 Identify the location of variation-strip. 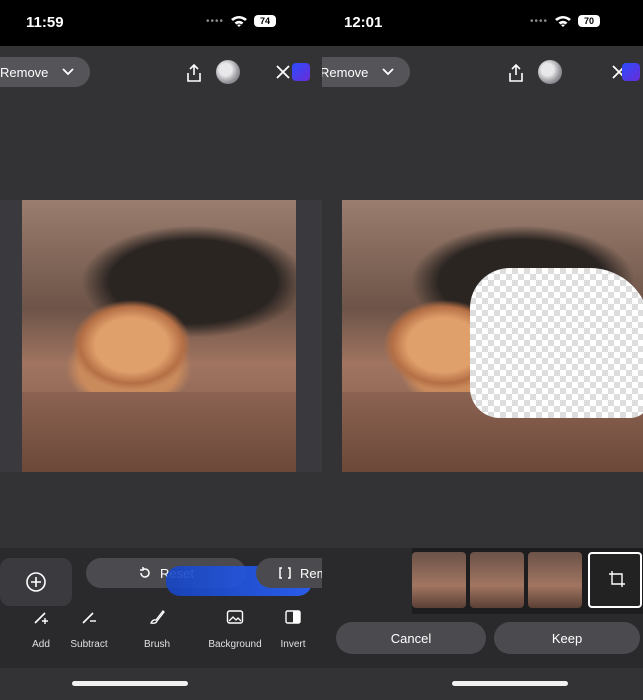
(527, 581).